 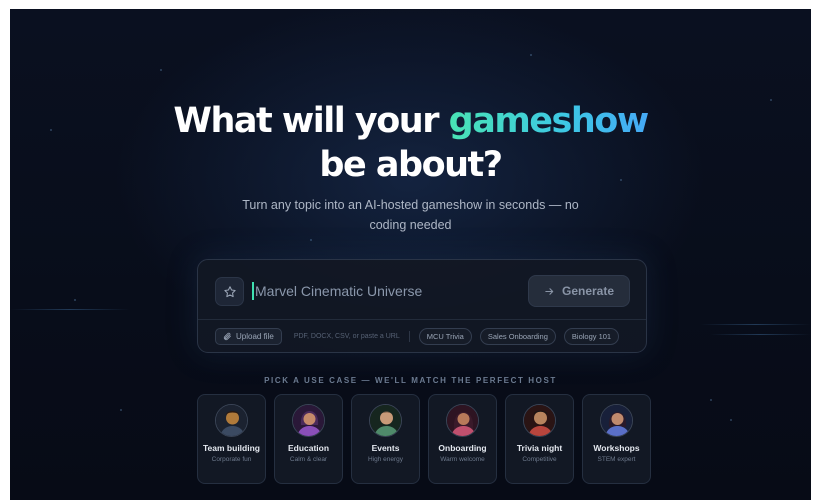 I want to click on suggestion-chip: Biology 101, so click(x=591, y=336).